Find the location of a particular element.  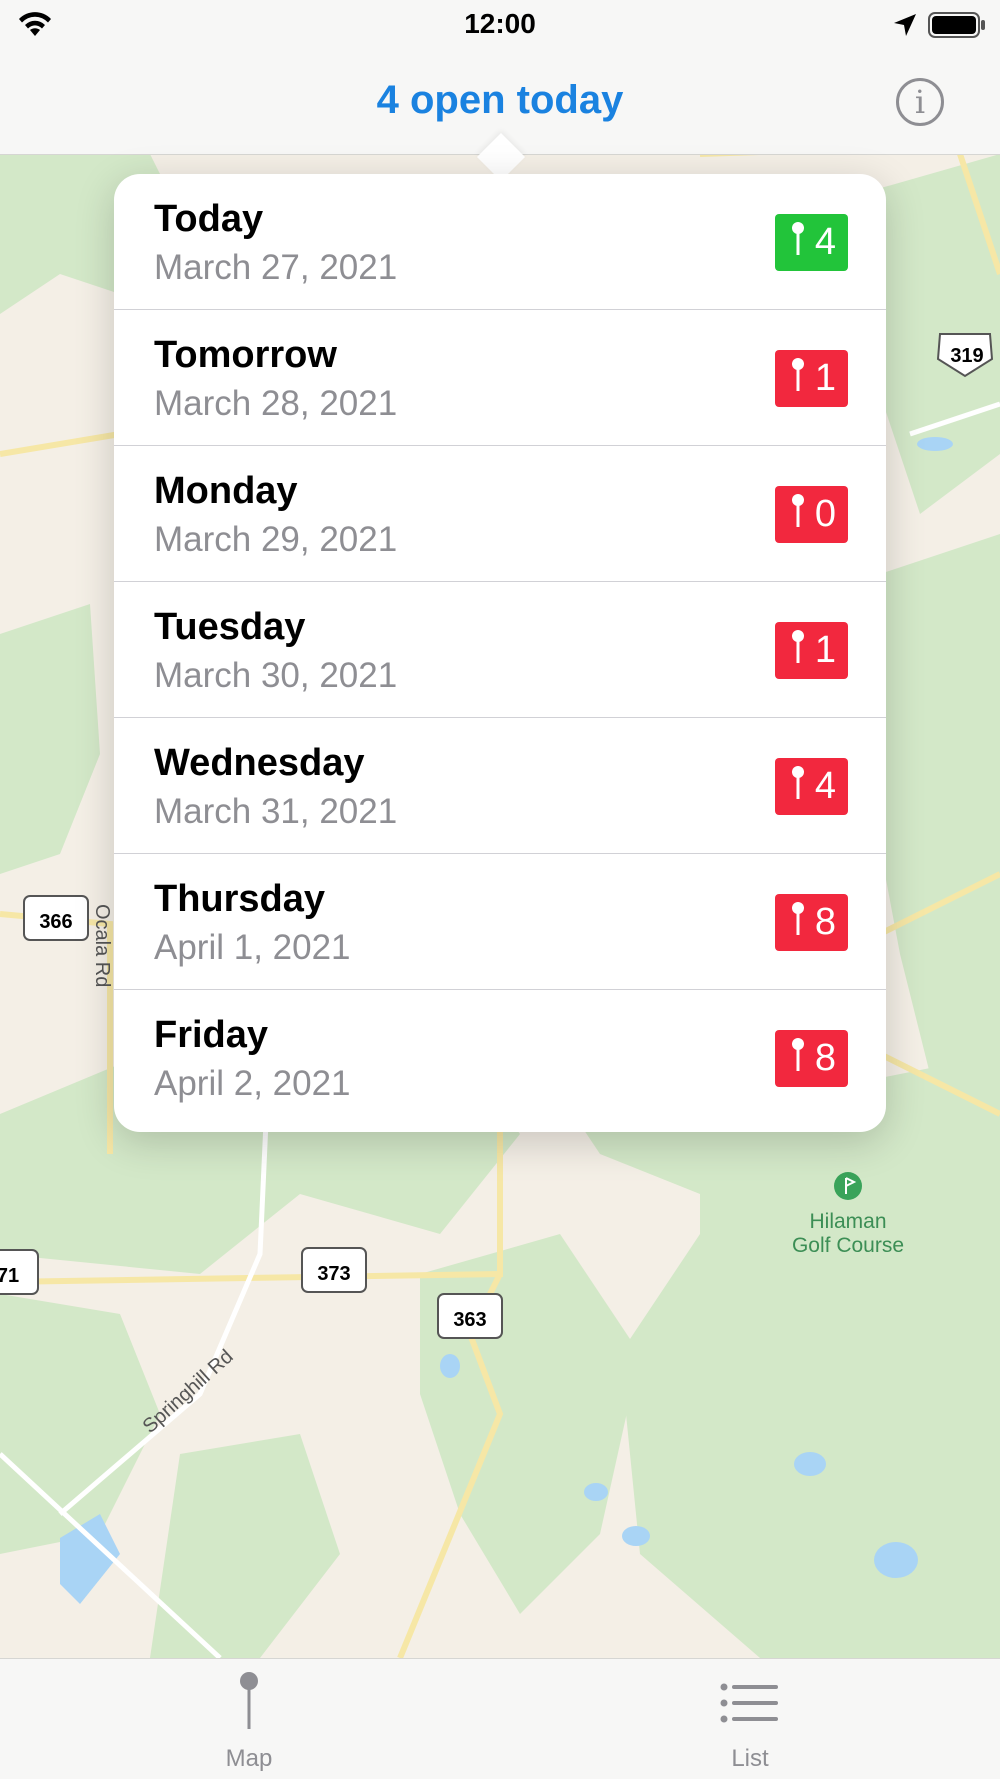

street-label-ocala-rd: Ocala Rd is located at coordinates (102, 945).